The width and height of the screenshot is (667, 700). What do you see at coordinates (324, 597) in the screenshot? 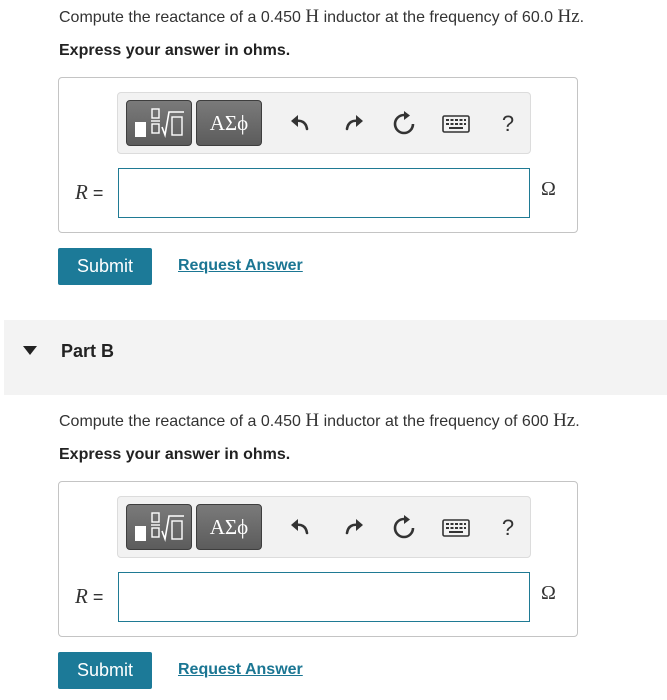
I see `part-b-answer-input` at bounding box center [324, 597].